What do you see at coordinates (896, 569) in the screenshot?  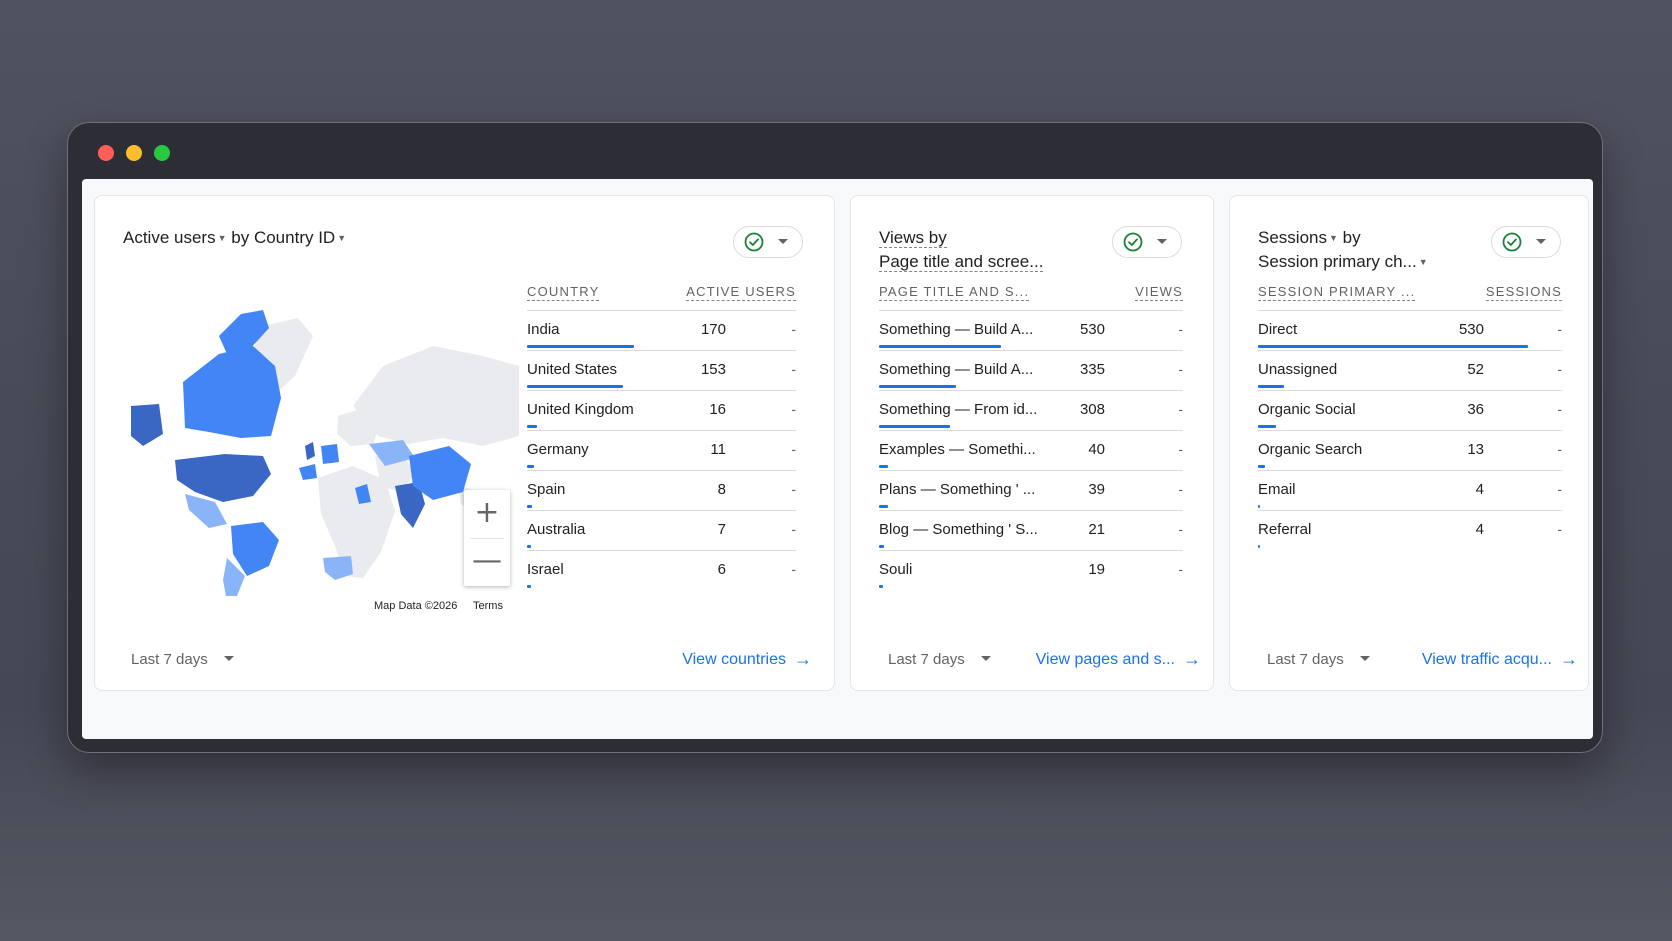 I see `row-label: Souli` at bounding box center [896, 569].